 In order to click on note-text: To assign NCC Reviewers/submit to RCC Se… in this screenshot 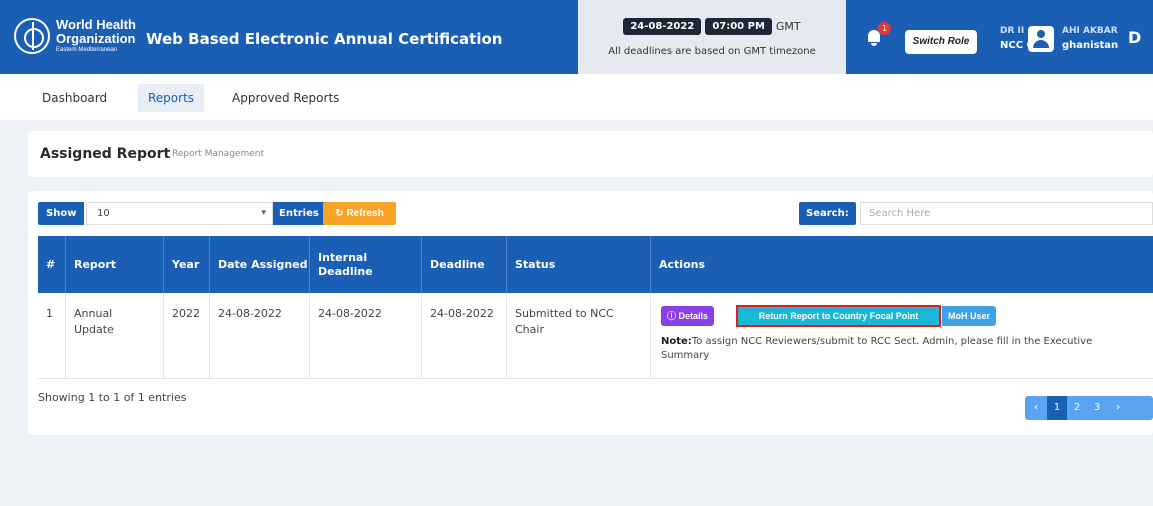, I will do `click(877, 348)`.